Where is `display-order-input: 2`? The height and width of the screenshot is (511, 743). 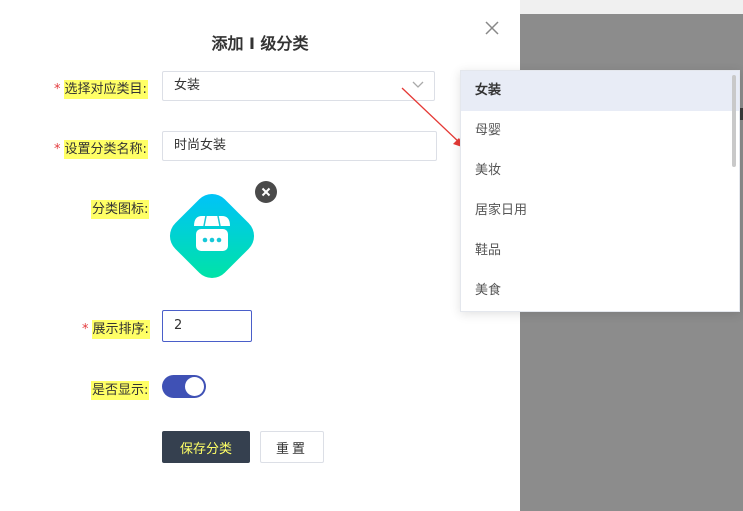
display-order-input: 2 is located at coordinates (207, 326).